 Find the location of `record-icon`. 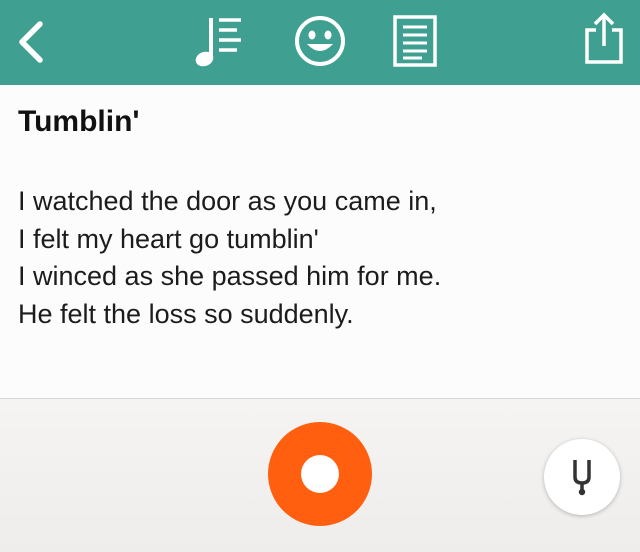

record-icon is located at coordinates (320, 474).